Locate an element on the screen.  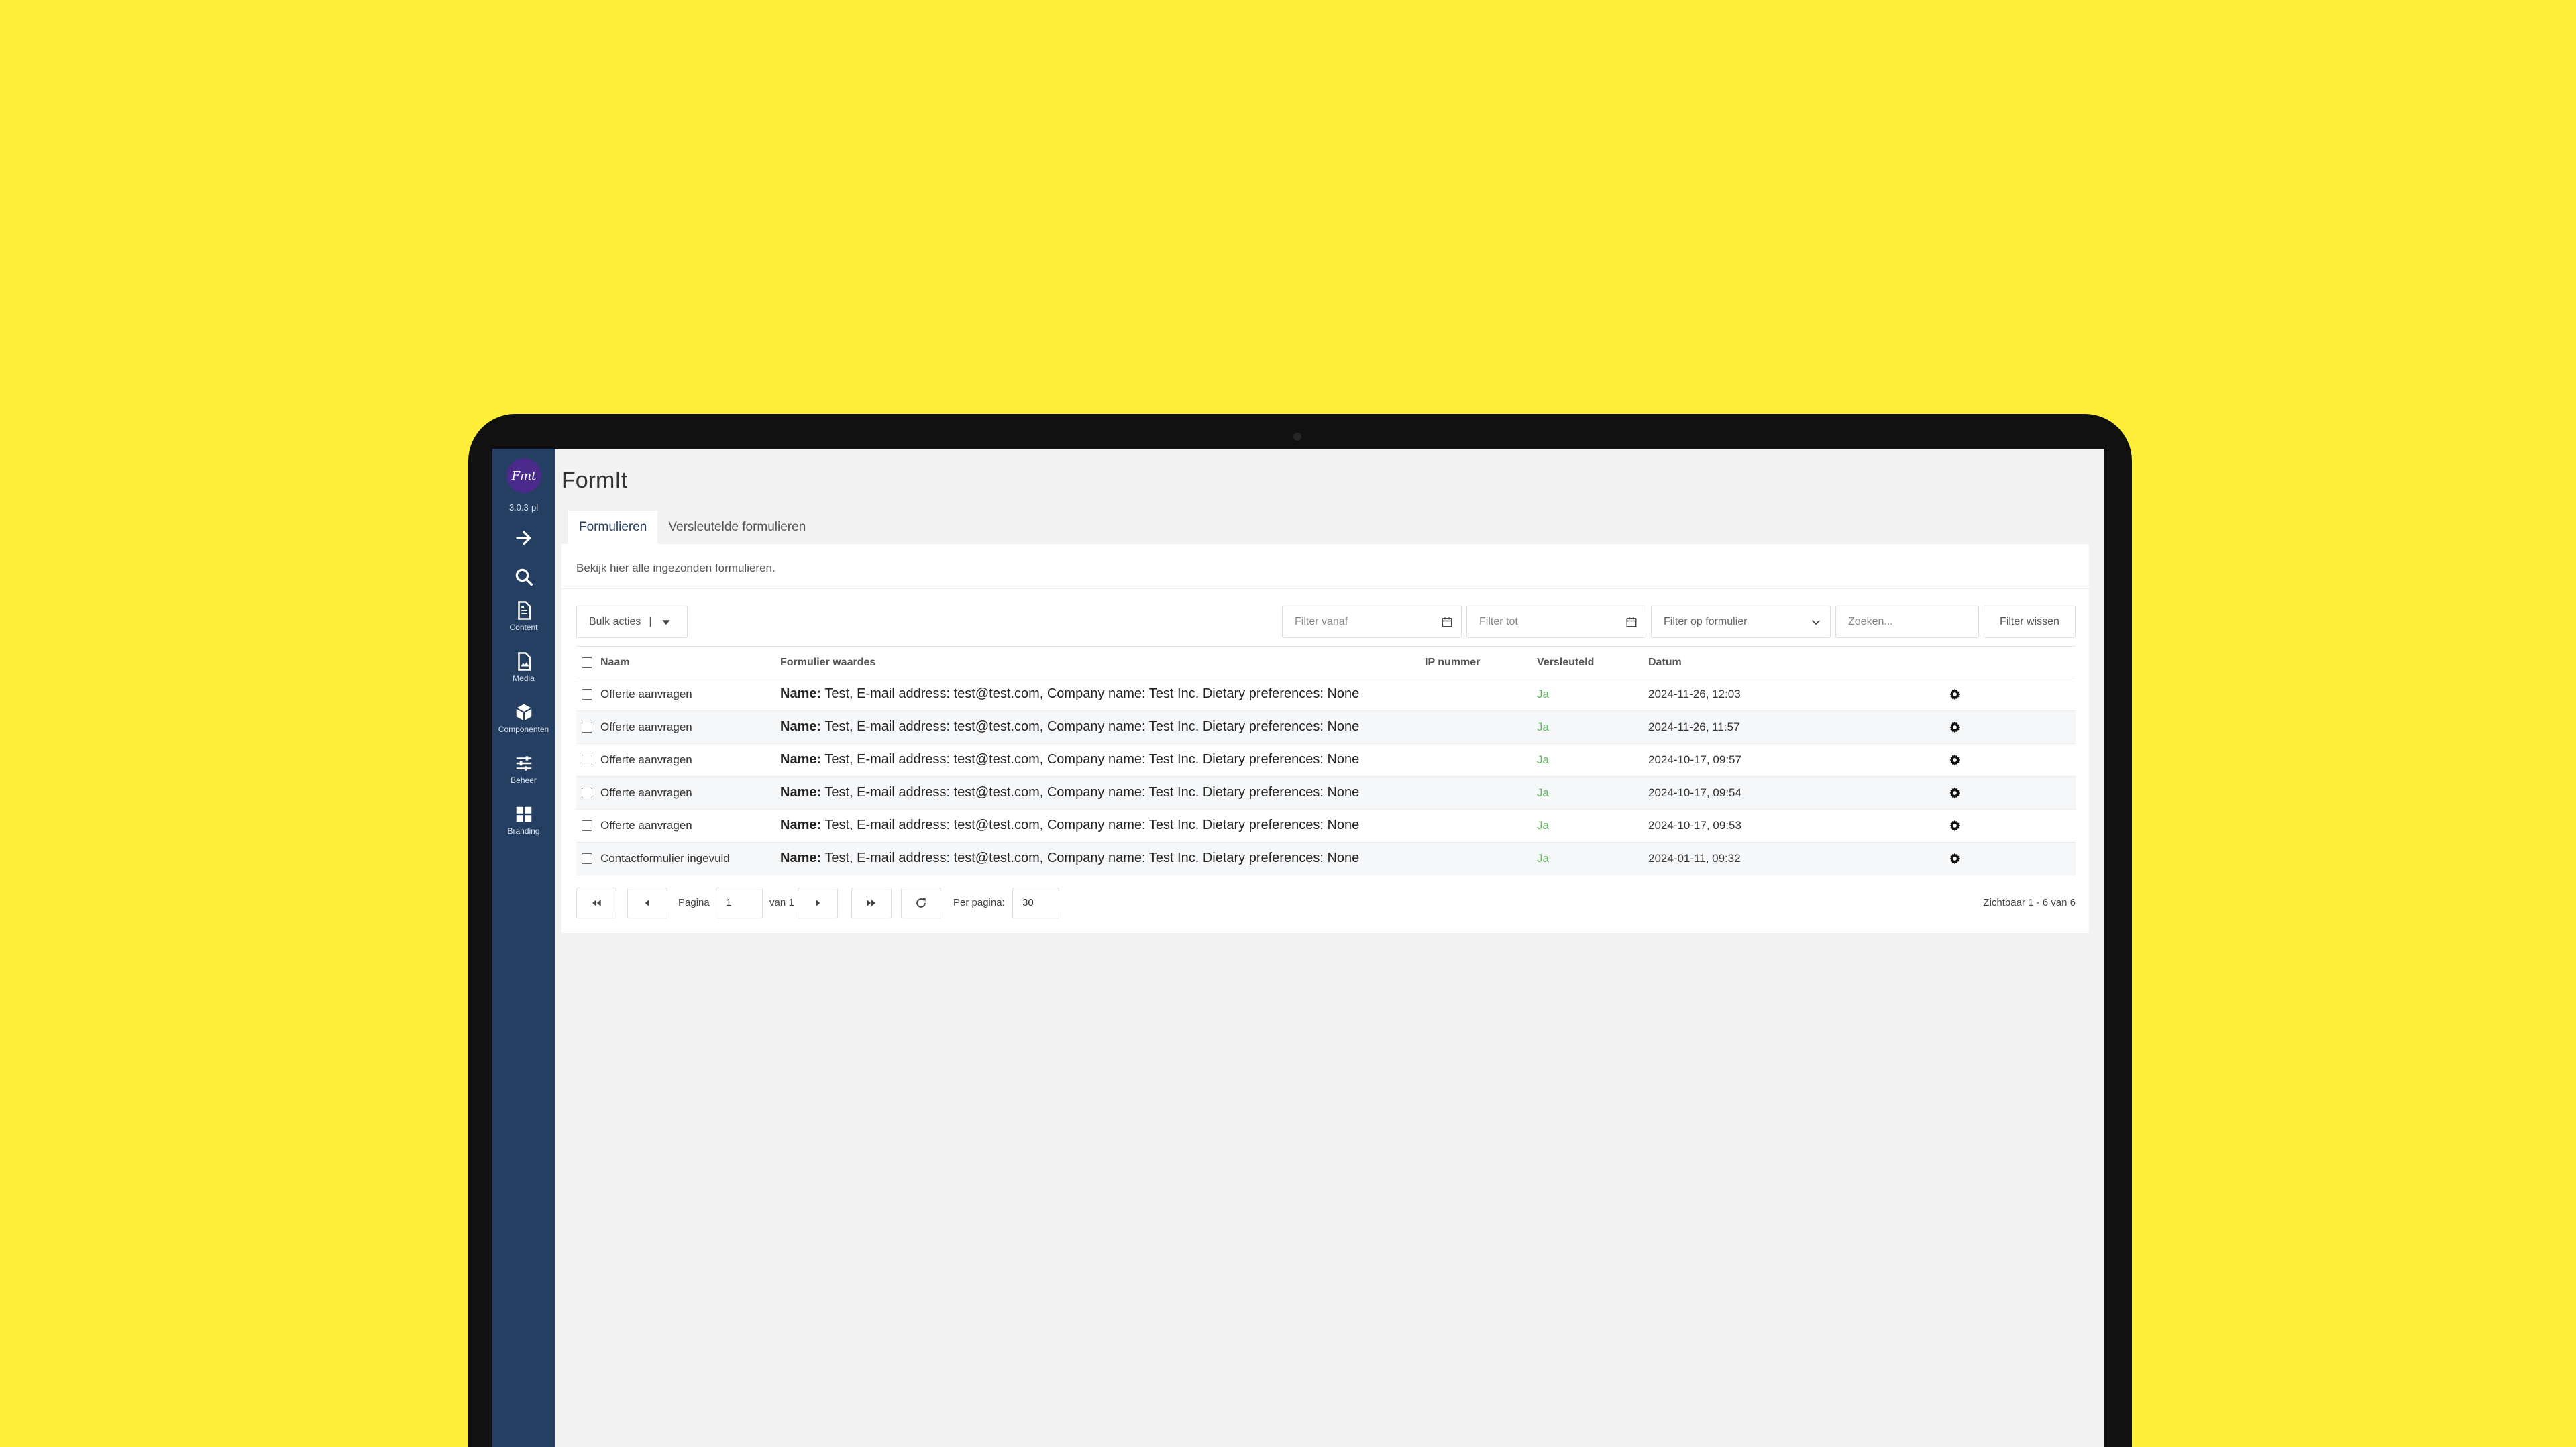
sidebar-item-content: Content is located at coordinates (523, 615).